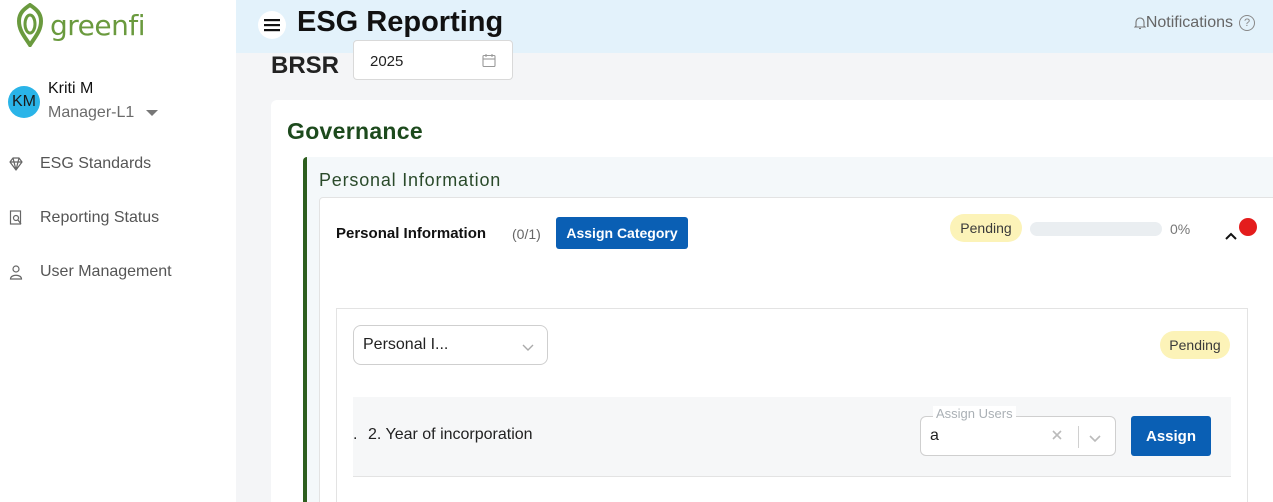  Describe the element at coordinates (1096, 229) in the screenshot. I see `progress-bar` at that location.